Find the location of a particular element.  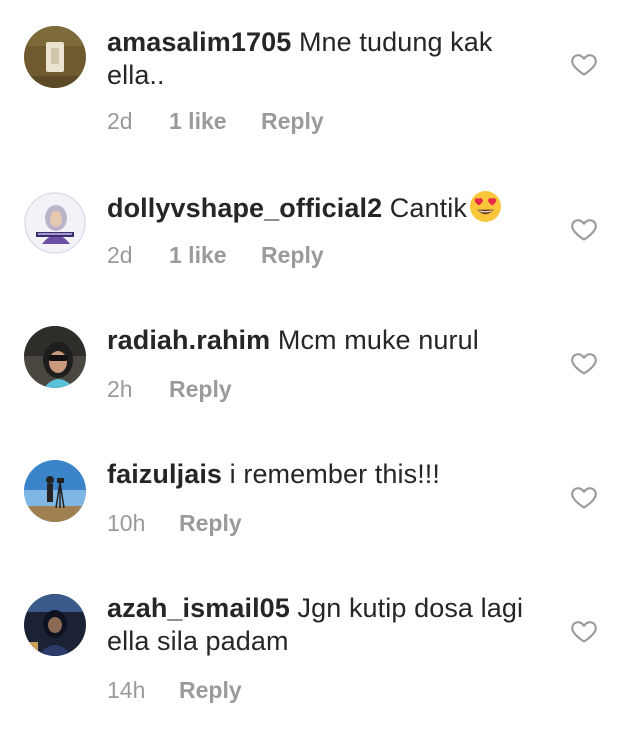

comment-text: amasalim1705 Mne tudung kak ella.. is located at coordinates (327, 59).